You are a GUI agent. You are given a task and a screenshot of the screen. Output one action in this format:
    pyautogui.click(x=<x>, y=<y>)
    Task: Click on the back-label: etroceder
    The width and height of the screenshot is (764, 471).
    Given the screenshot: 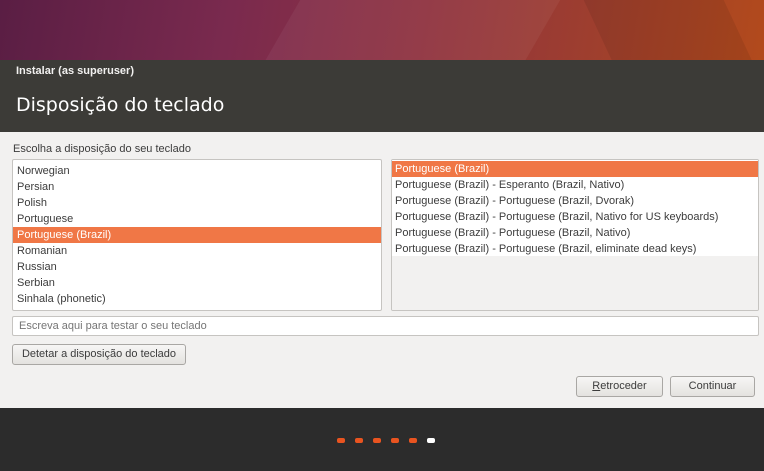 What is the action you would take?
    pyautogui.click(x=623, y=386)
    